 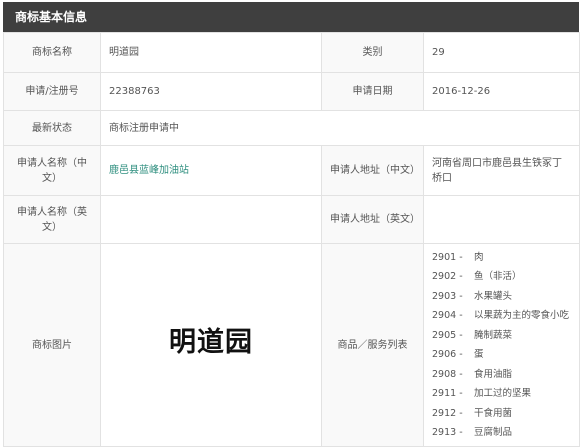 What do you see at coordinates (522, 315) in the screenshot?
I see `goods-item-name: 以果蔬为主的零食小吃` at bounding box center [522, 315].